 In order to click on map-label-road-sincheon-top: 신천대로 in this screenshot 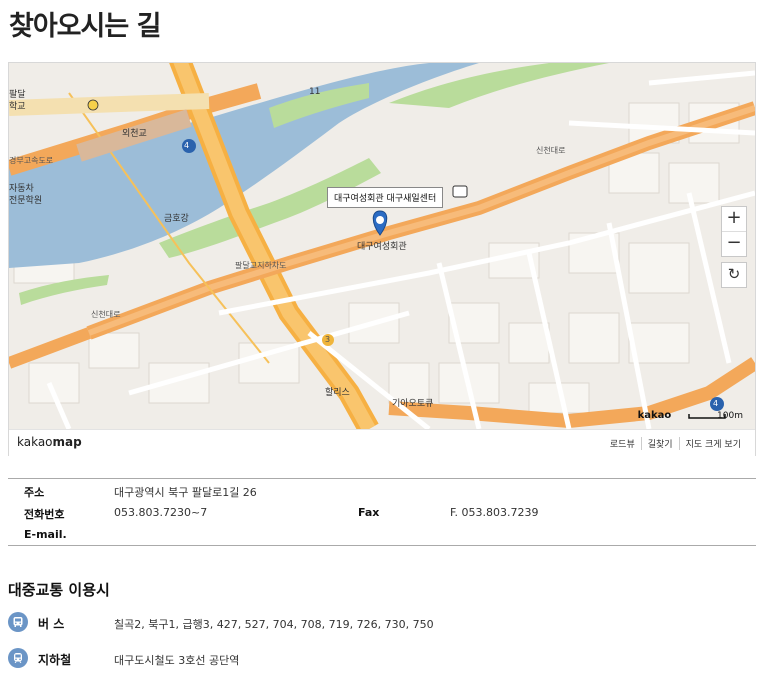, I will do `click(551, 150)`.